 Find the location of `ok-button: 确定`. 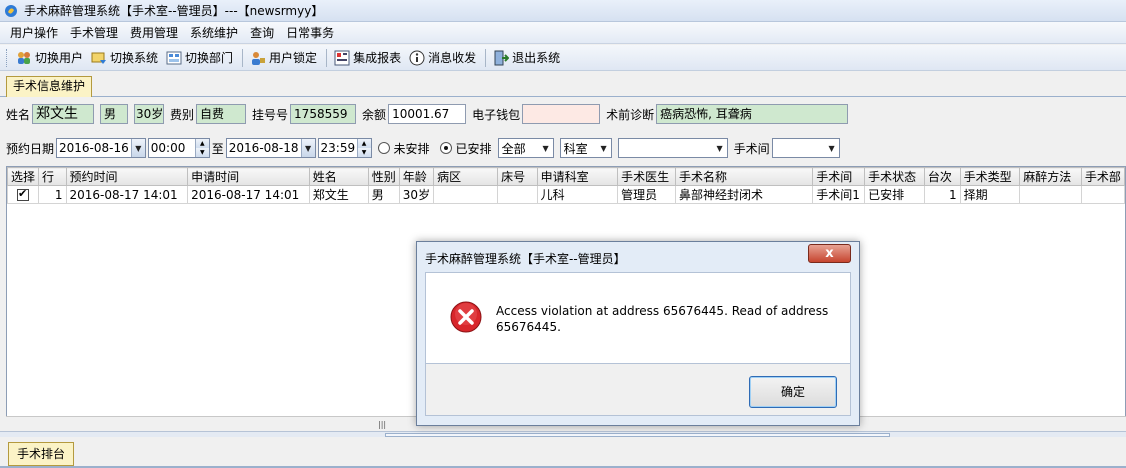

ok-button: 确定 is located at coordinates (793, 392).